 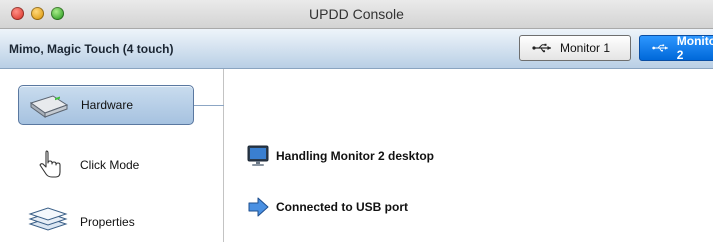 What do you see at coordinates (585, 48) in the screenshot?
I see `monitor-1-label: Monitor 1` at bounding box center [585, 48].